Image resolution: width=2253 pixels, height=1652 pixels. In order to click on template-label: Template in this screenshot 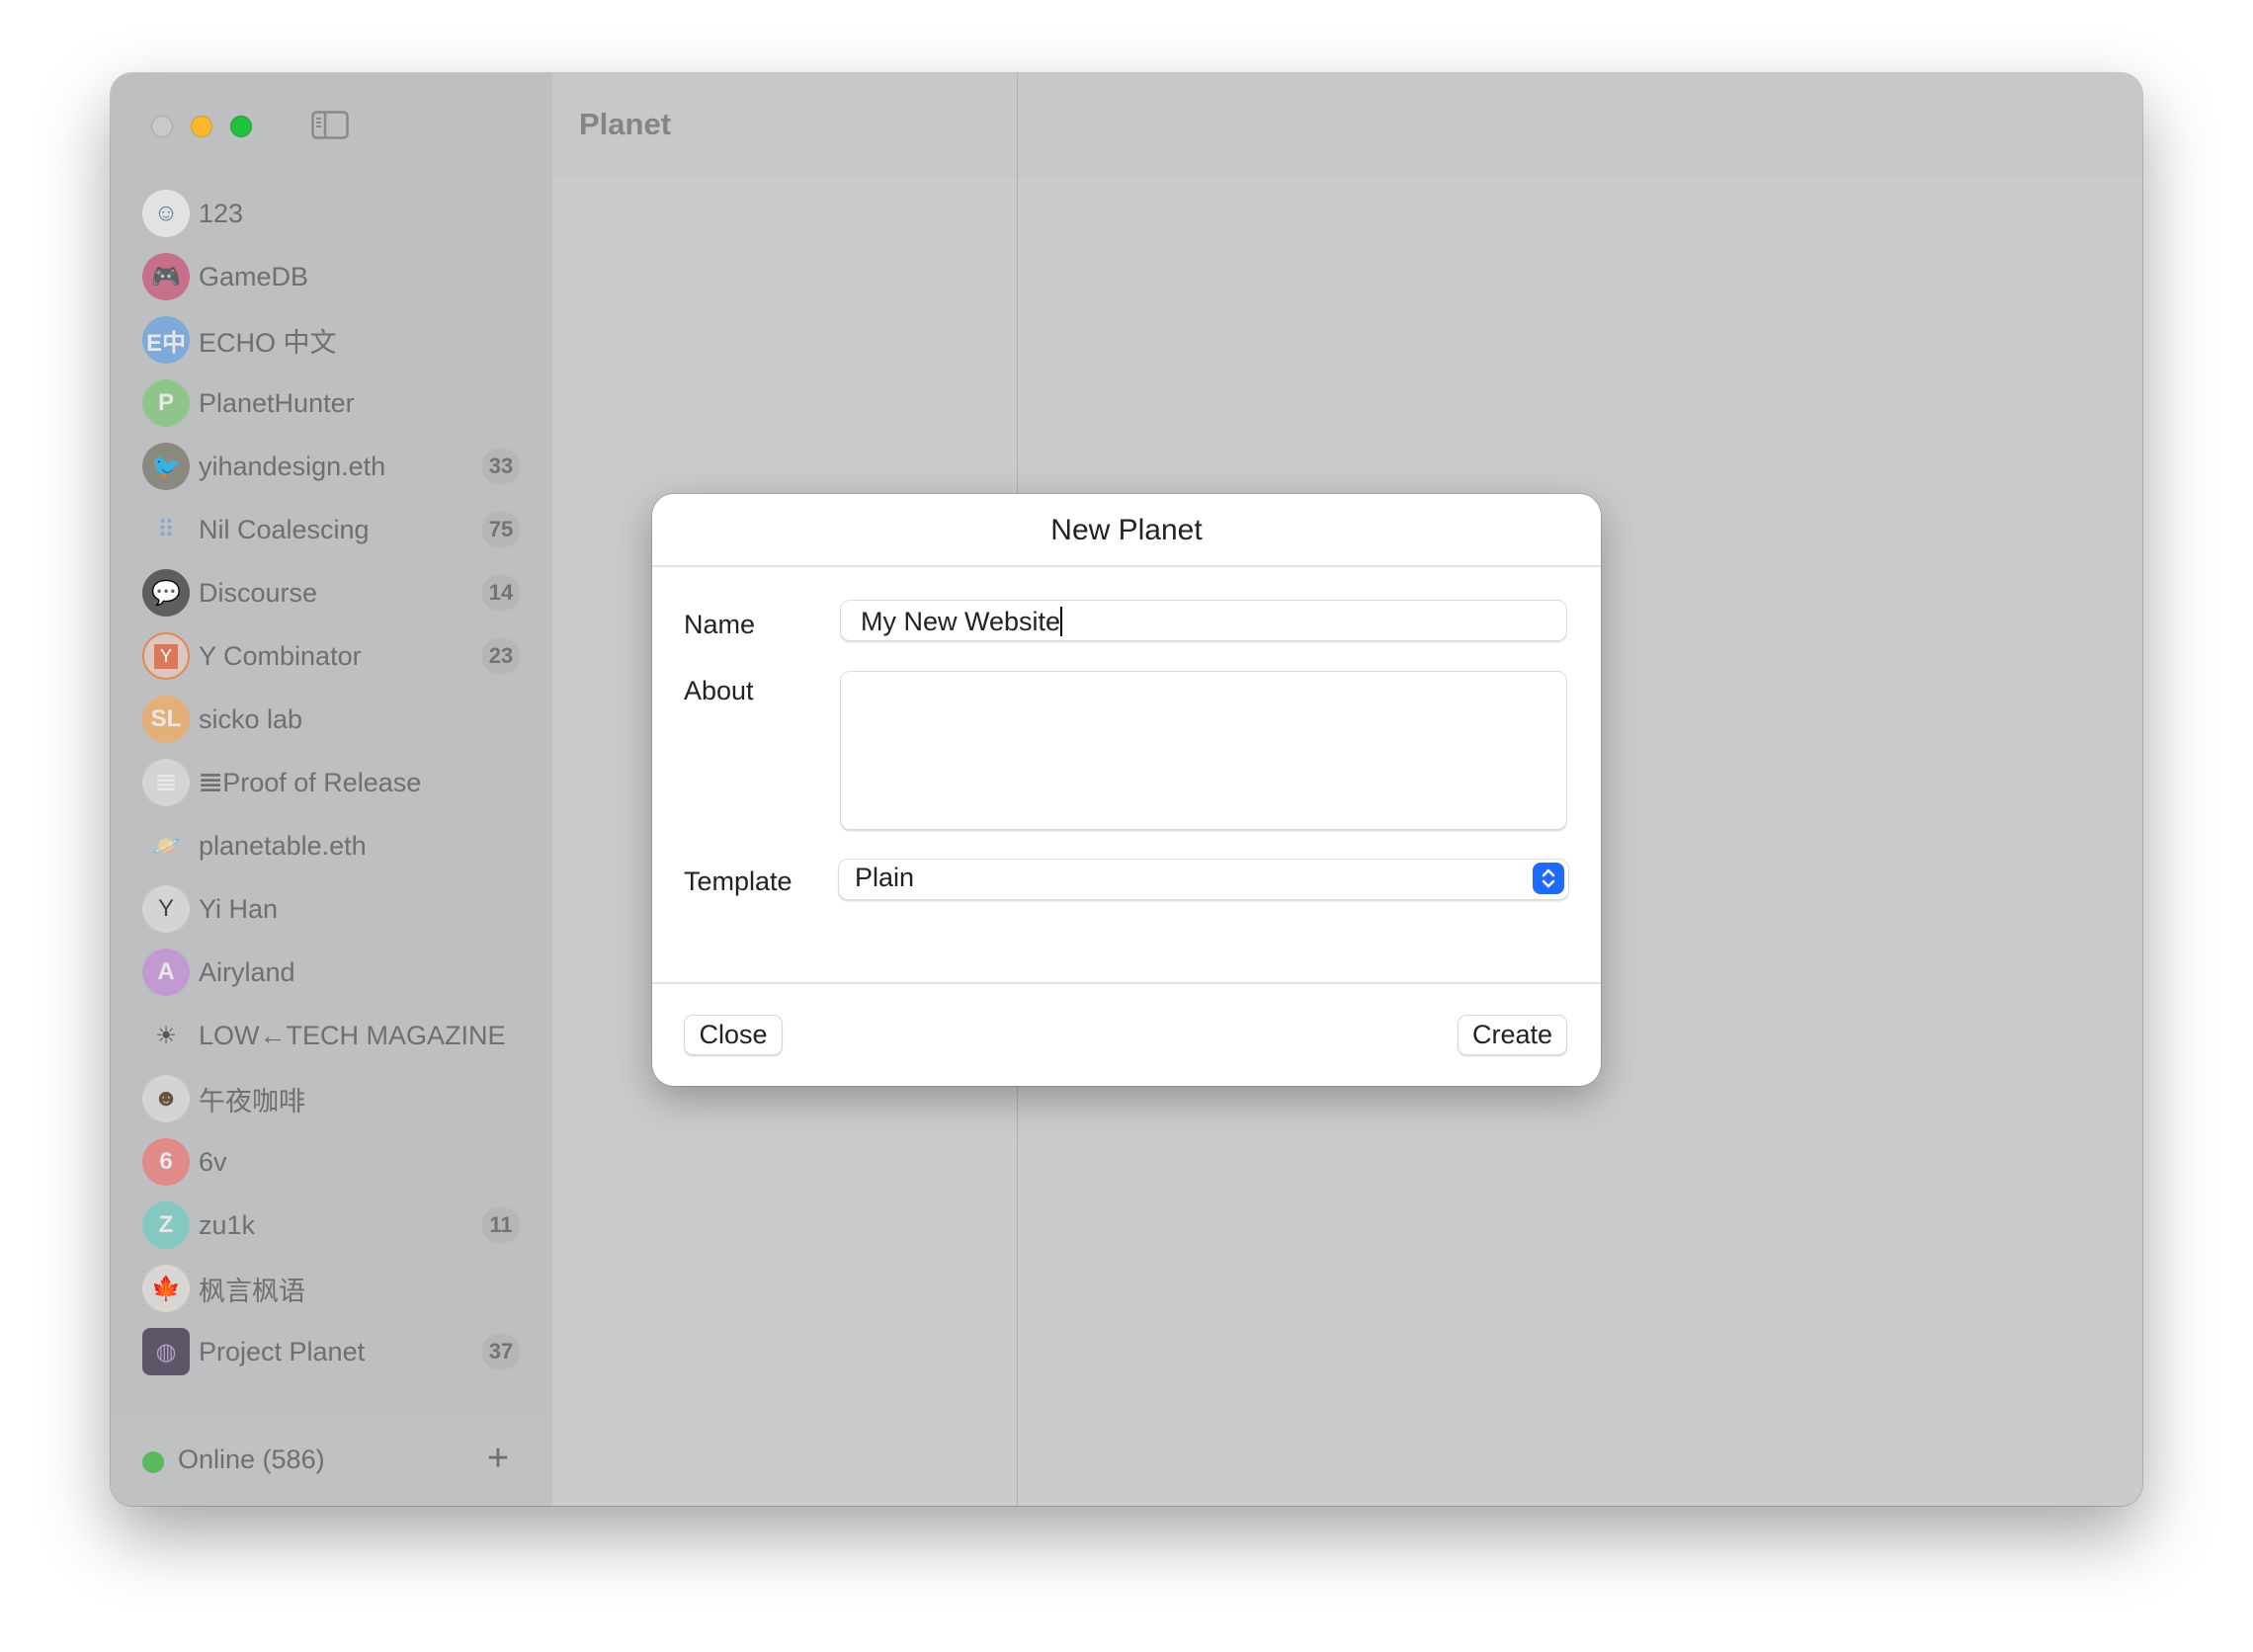, I will do `click(738, 881)`.